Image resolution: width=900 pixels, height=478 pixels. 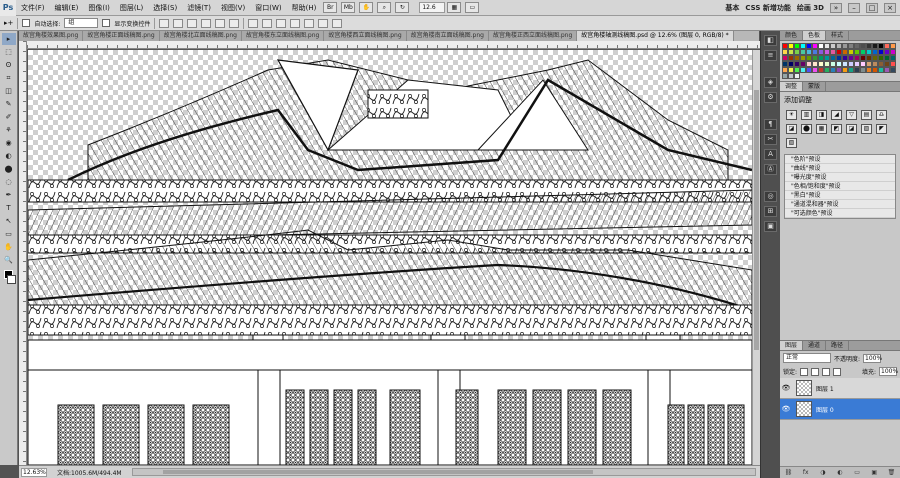 What do you see at coordinates (8, 39) in the screenshot?
I see `move-tool-icon: ▸` at bounding box center [8, 39].